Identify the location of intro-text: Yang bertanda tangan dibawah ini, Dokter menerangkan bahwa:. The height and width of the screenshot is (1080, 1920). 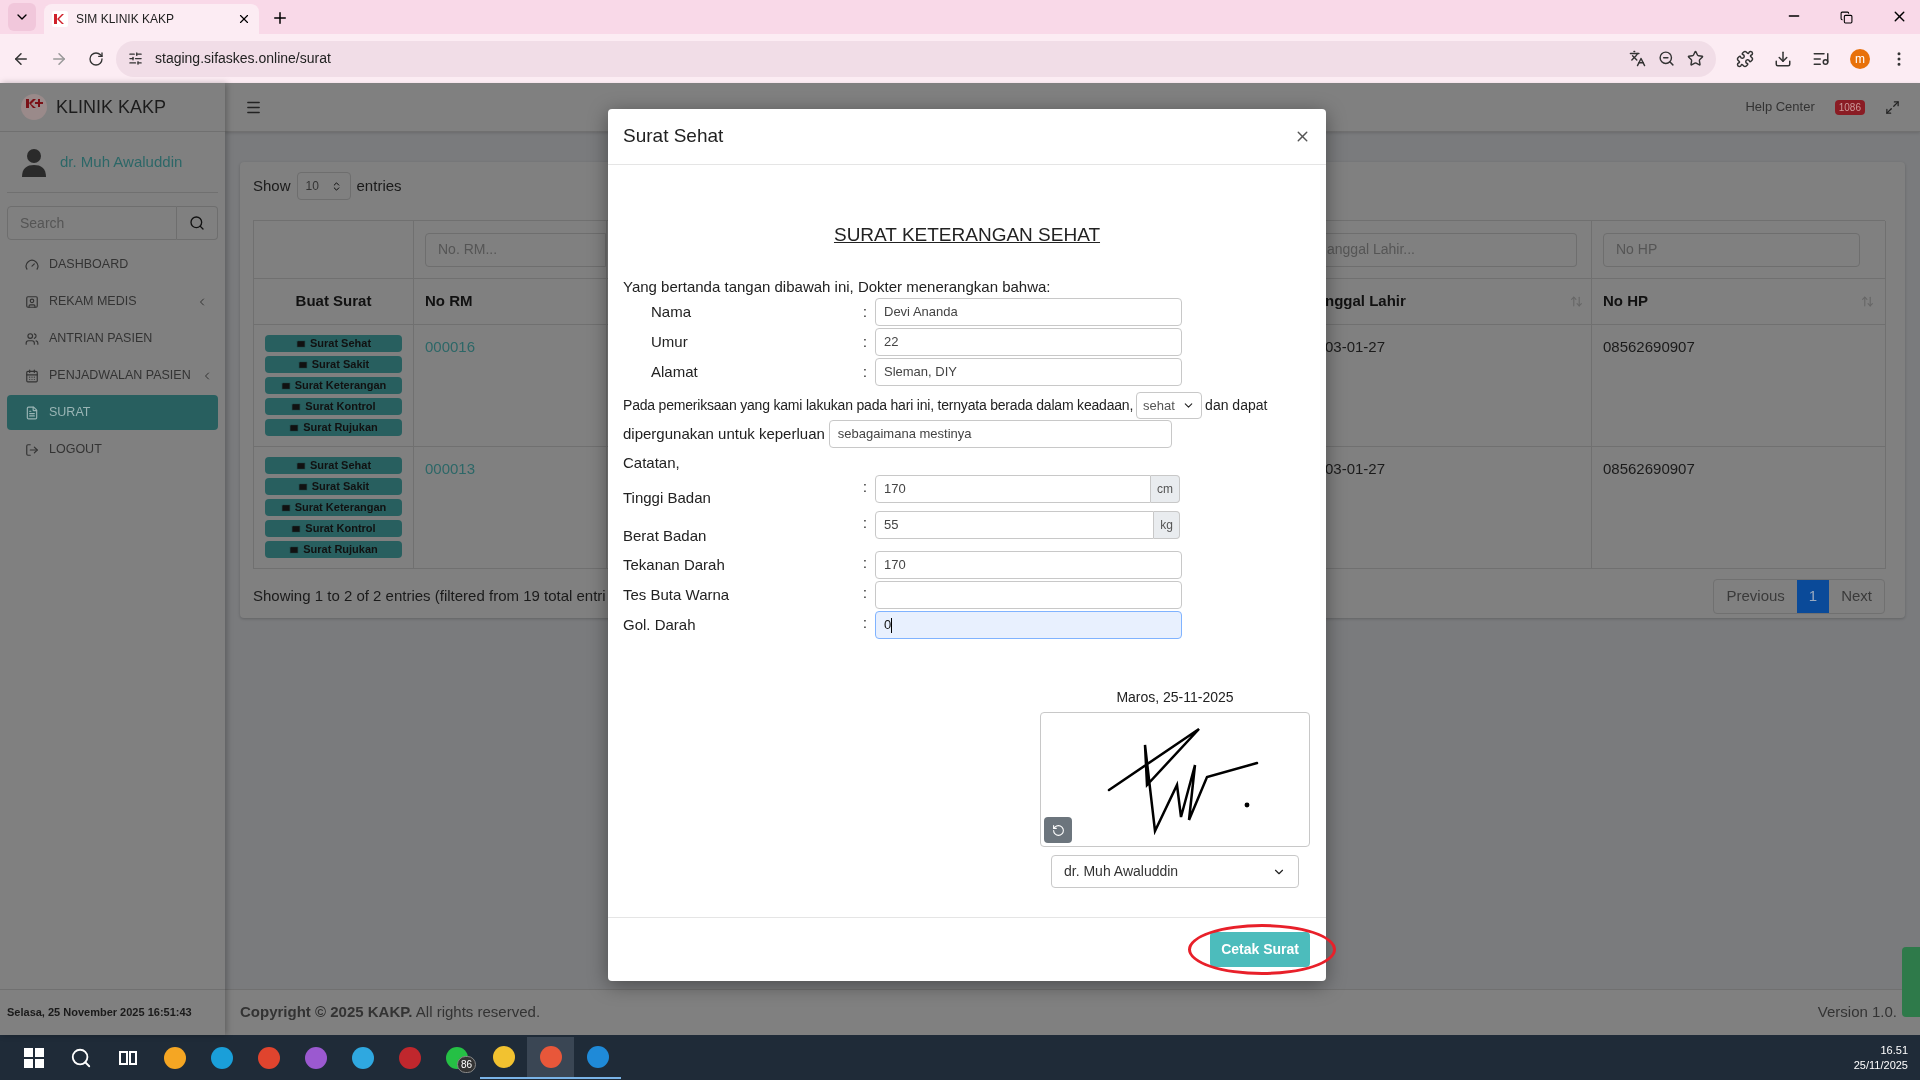
(837, 286).